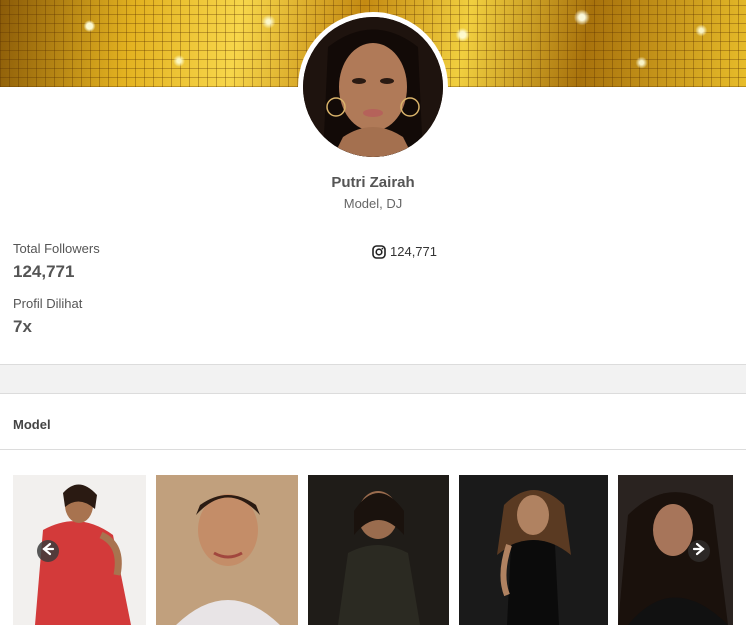 This screenshot has height=638, width=746. I want to click on views-value: 7x, so click(22, 326).